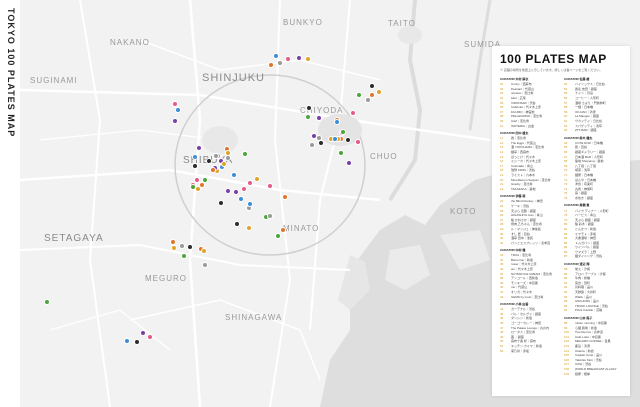  What do you see at coordinates (502, 121) in the screenshot?
I see `legend-entry-number: 09` at bounding box center [502, 121].